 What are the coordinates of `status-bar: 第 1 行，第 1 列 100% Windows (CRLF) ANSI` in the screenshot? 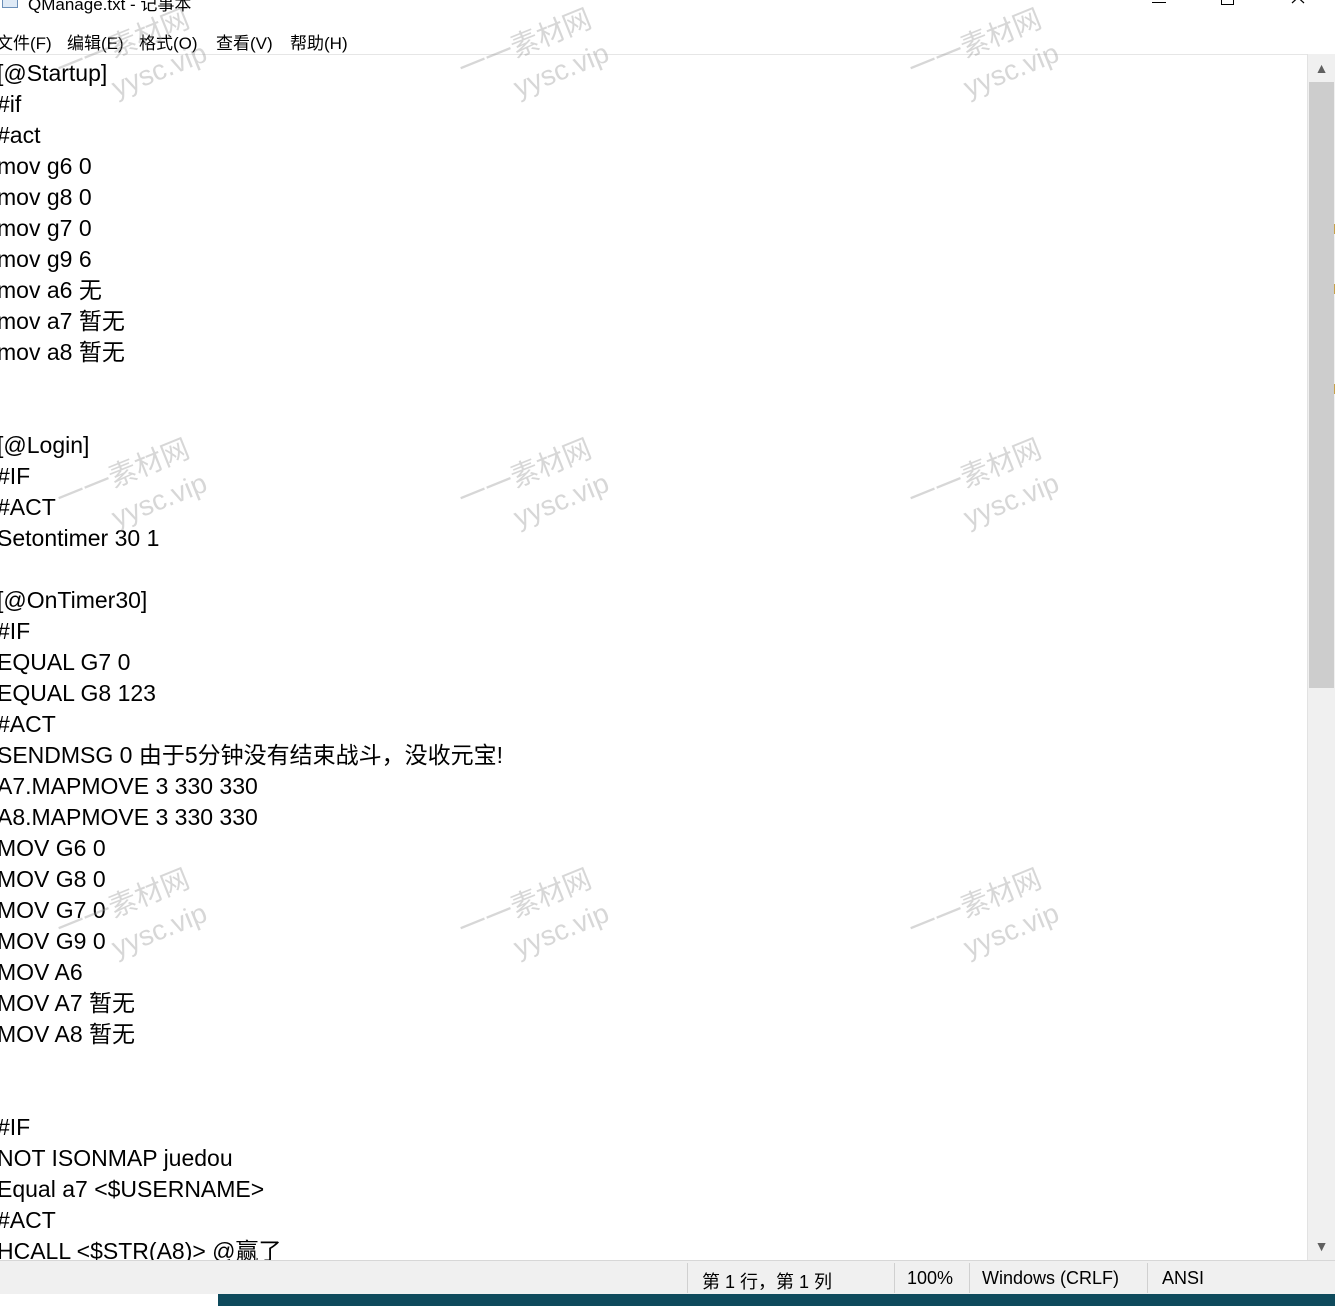 It's located at (667, 1277).